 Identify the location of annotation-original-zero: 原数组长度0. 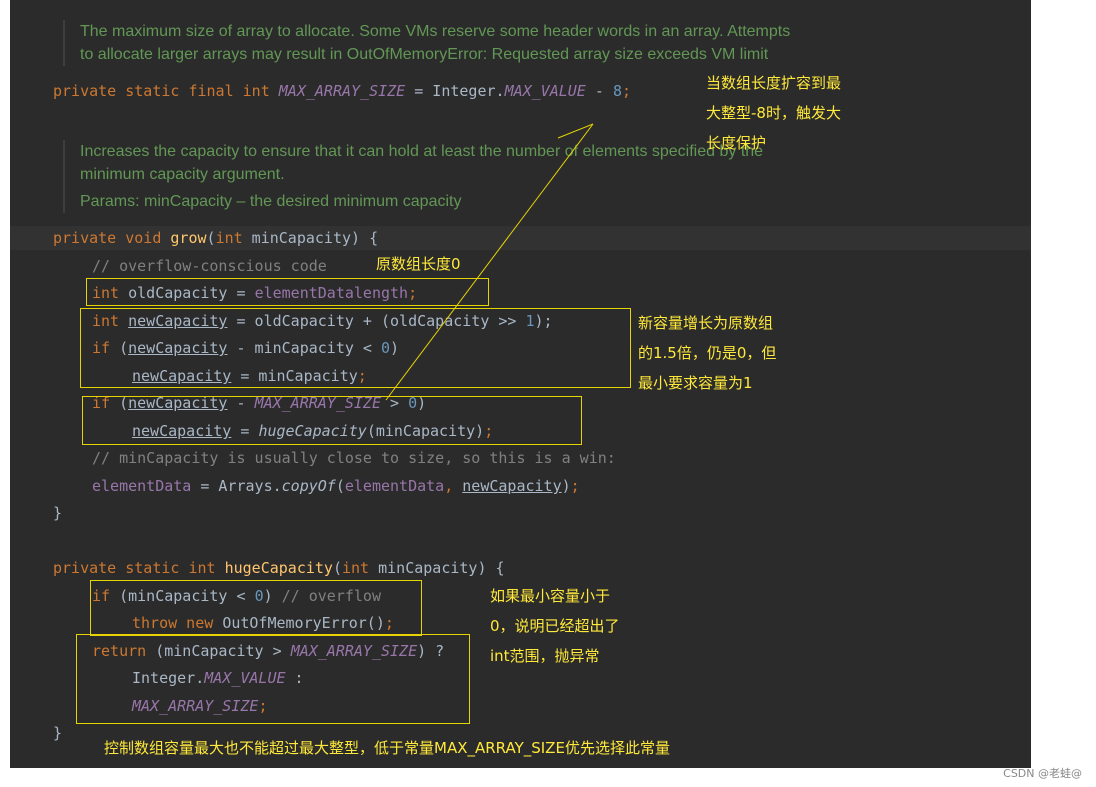
(418, 264).